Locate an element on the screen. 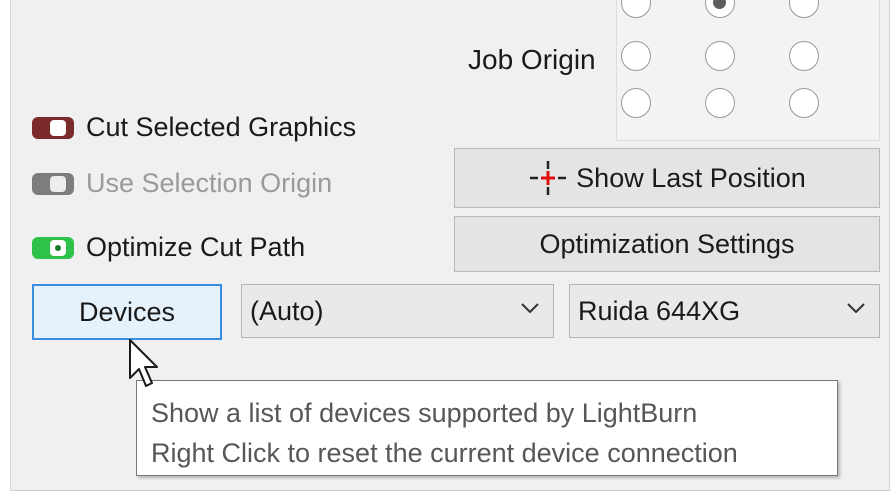 The height and width of the screenshot is (498, 896). origin-radio-middle-left is located at coordinates (636, 56).